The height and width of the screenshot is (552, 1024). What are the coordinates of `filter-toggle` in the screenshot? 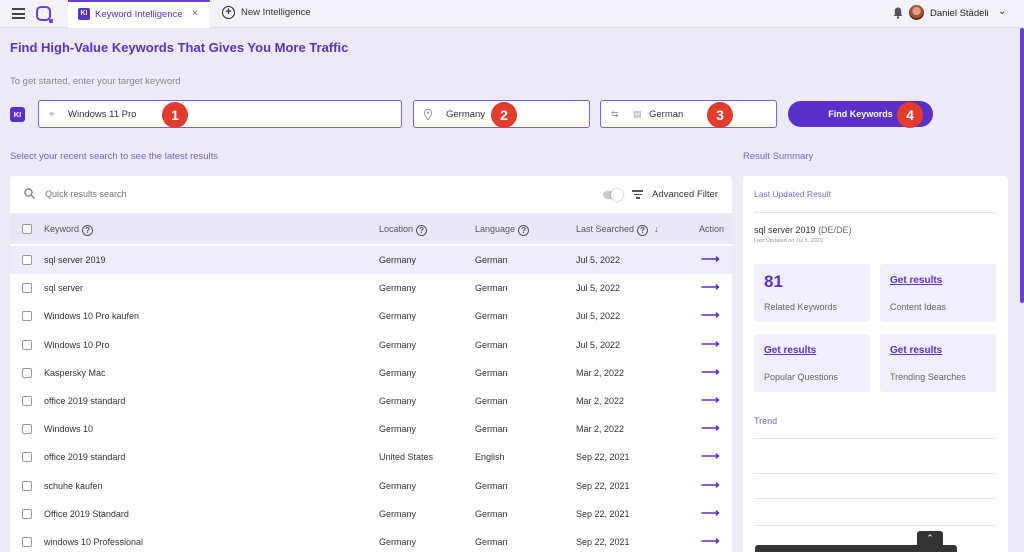 It's located at (613, 195).